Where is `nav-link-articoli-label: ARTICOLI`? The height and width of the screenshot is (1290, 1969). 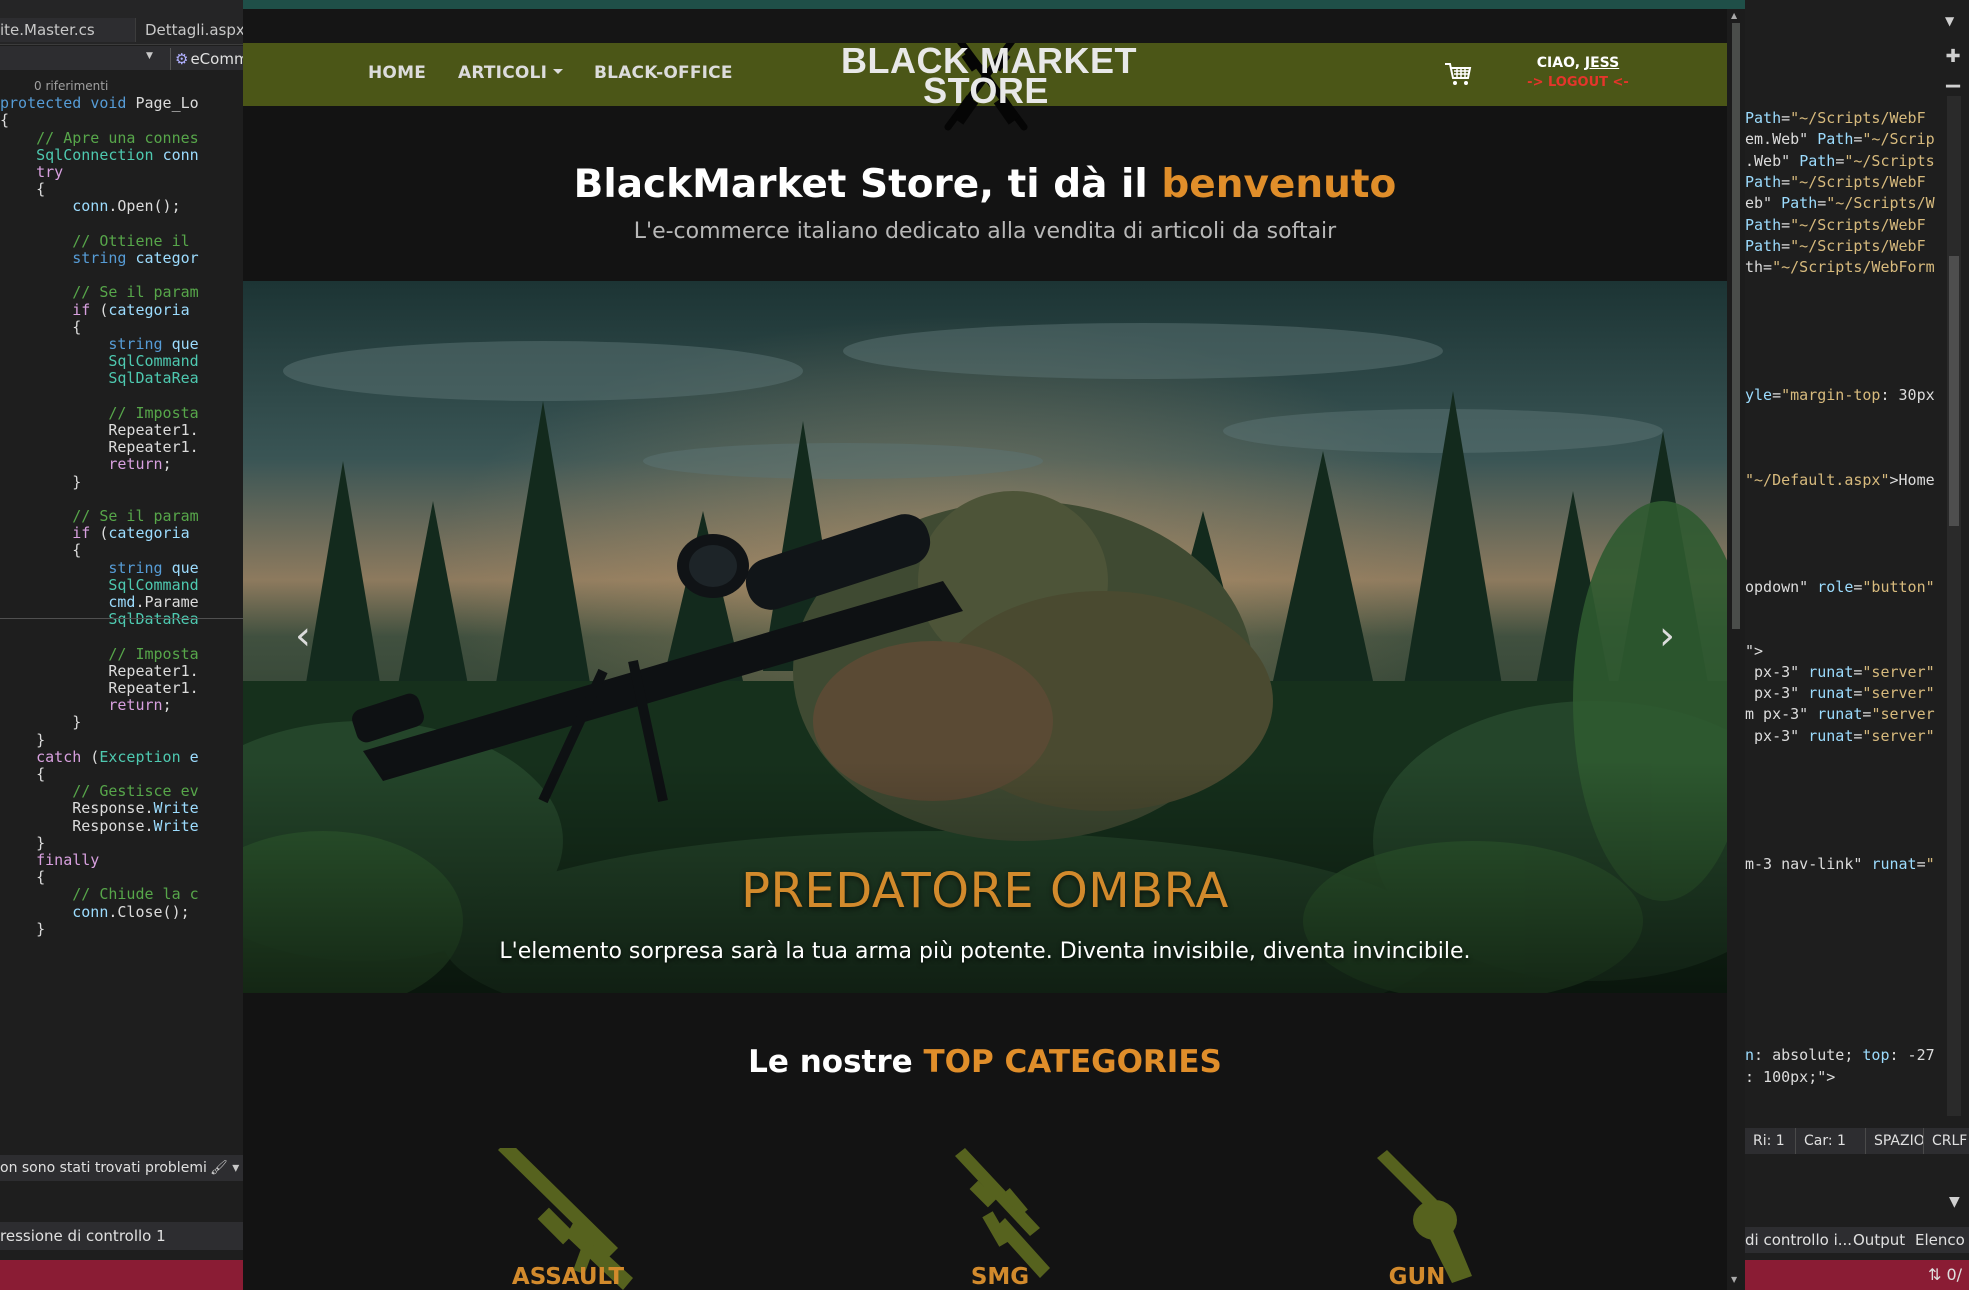 nav-link-articoli-label: ARTICOLI is located at coordinates (503, 73).